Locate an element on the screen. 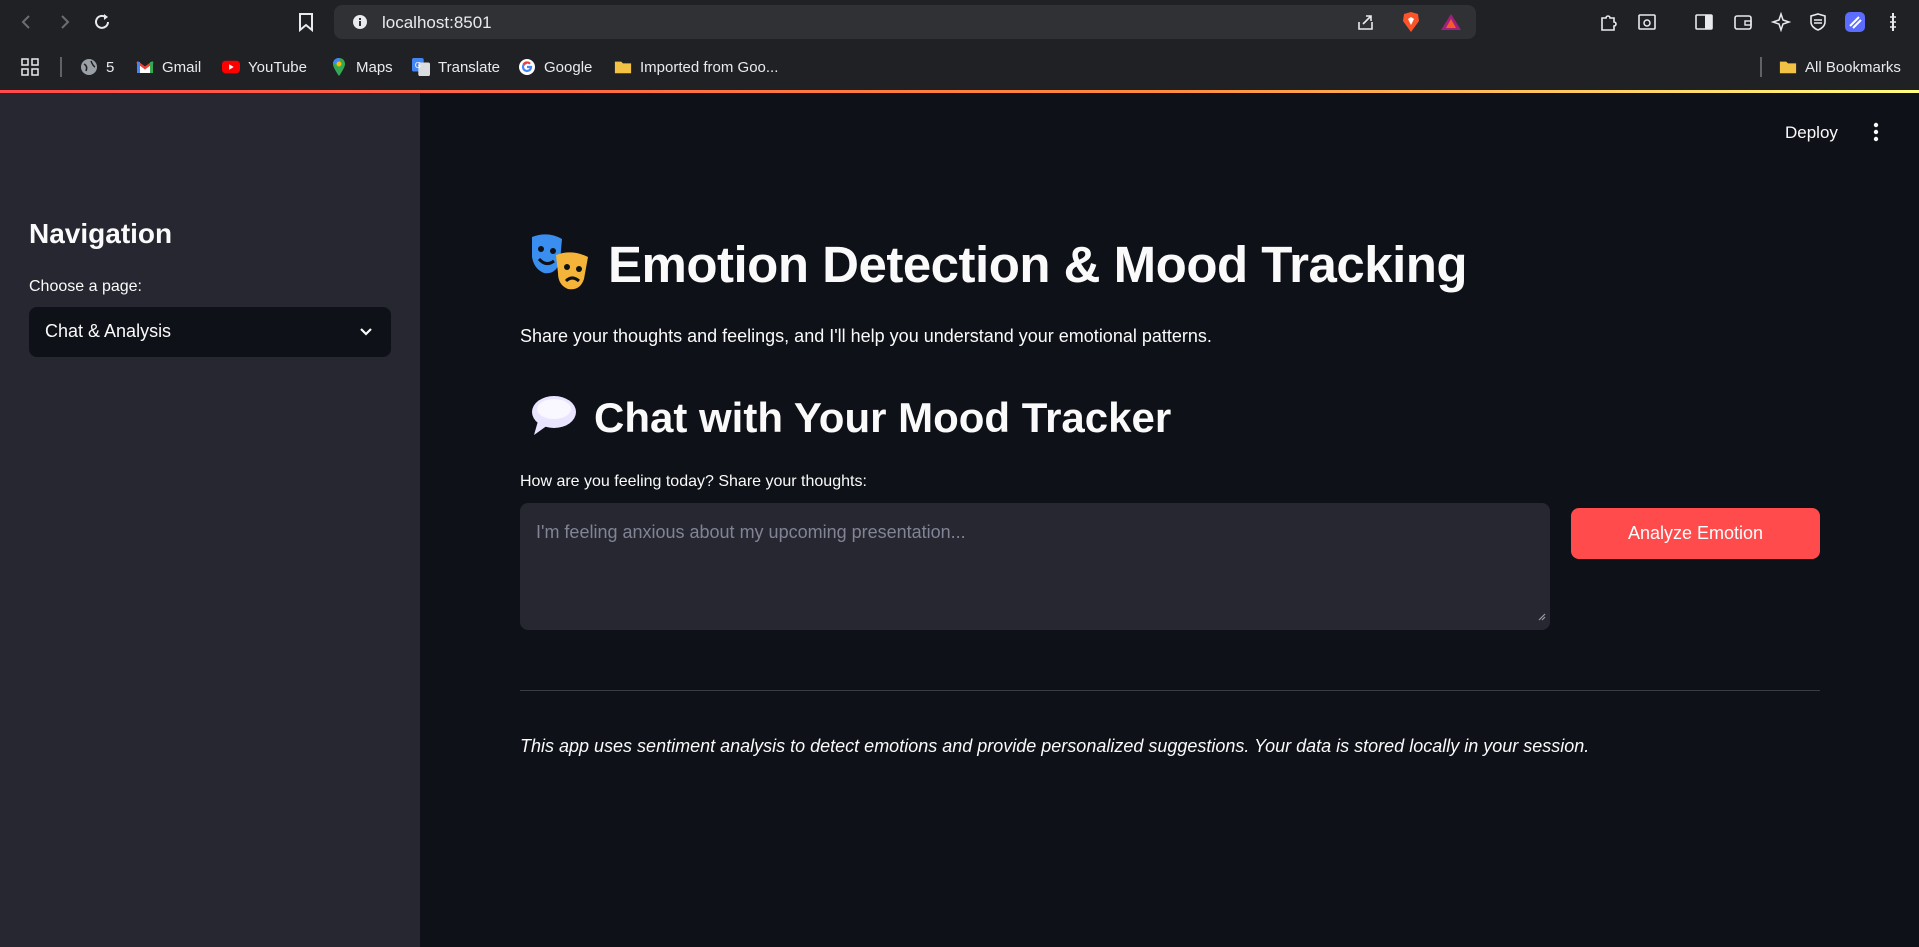  bookmark-google: Google is located at coordinates (555, 67).